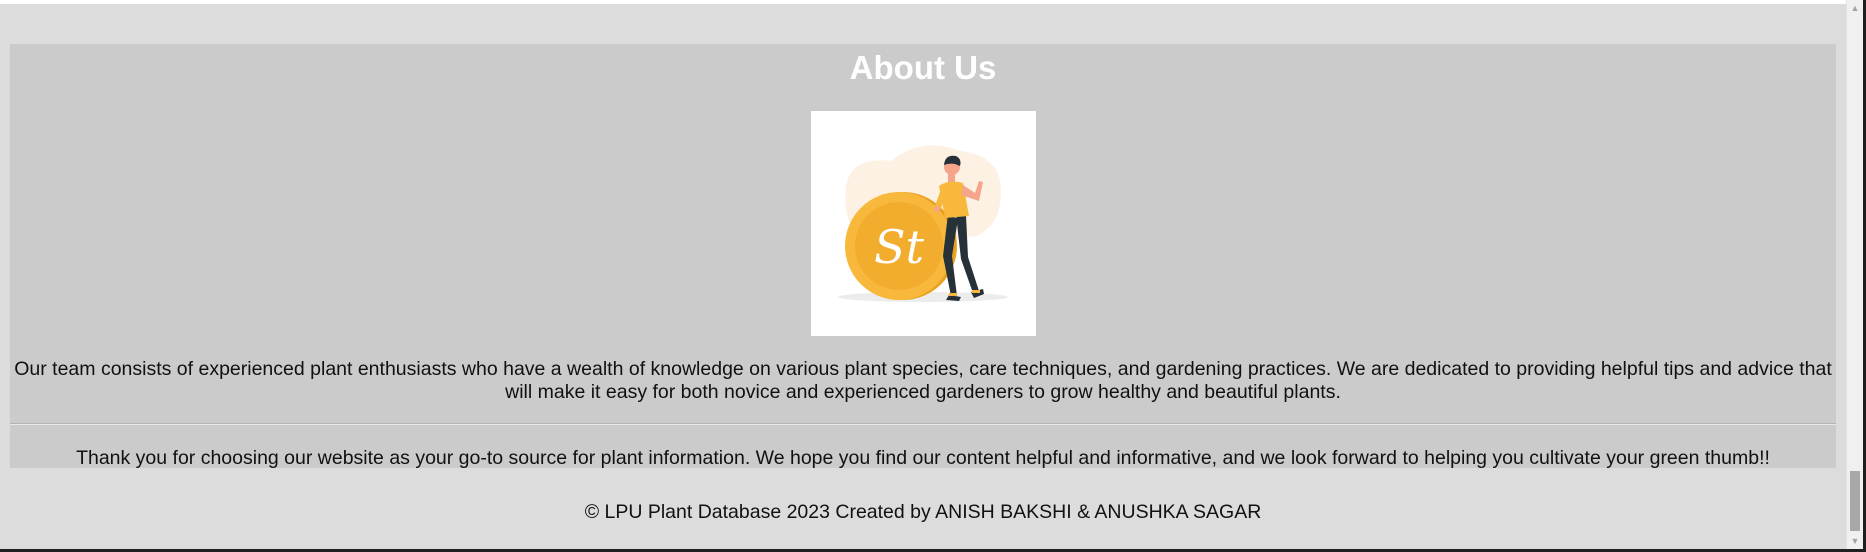 This screenshot has height=552, width=1866. What do you see at coordinates (1855, 541) in the screenshot?
I see `scroll-down-icon: ▼` at bounding box center [1855, 541].